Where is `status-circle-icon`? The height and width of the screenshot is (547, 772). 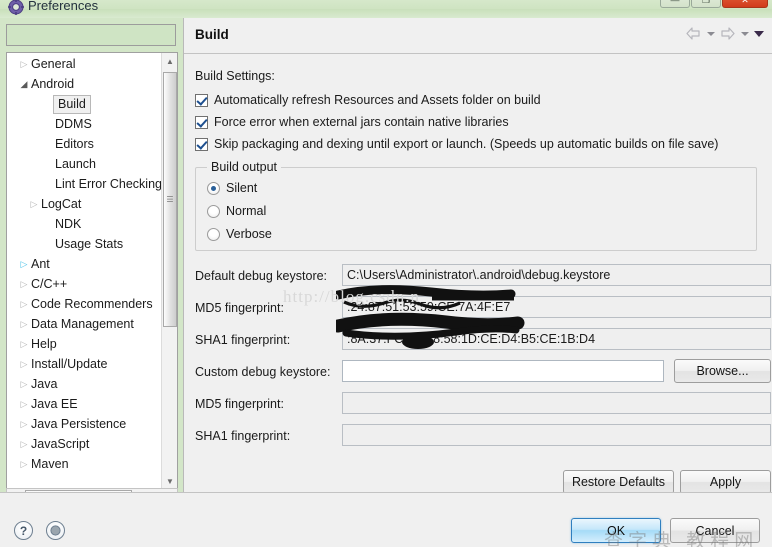
status-circle-icon is located at coordinates (55, 530).